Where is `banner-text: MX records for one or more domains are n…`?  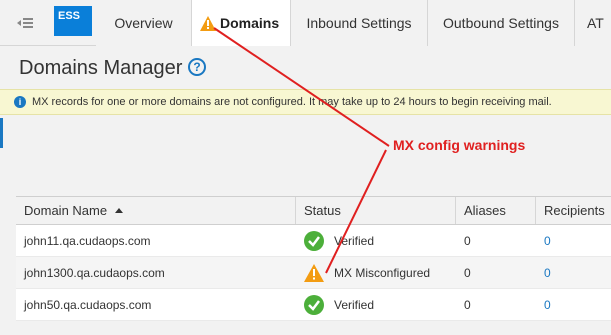 banner-text: MX records for one or more domains are n… is located at coordinates (292, 102).